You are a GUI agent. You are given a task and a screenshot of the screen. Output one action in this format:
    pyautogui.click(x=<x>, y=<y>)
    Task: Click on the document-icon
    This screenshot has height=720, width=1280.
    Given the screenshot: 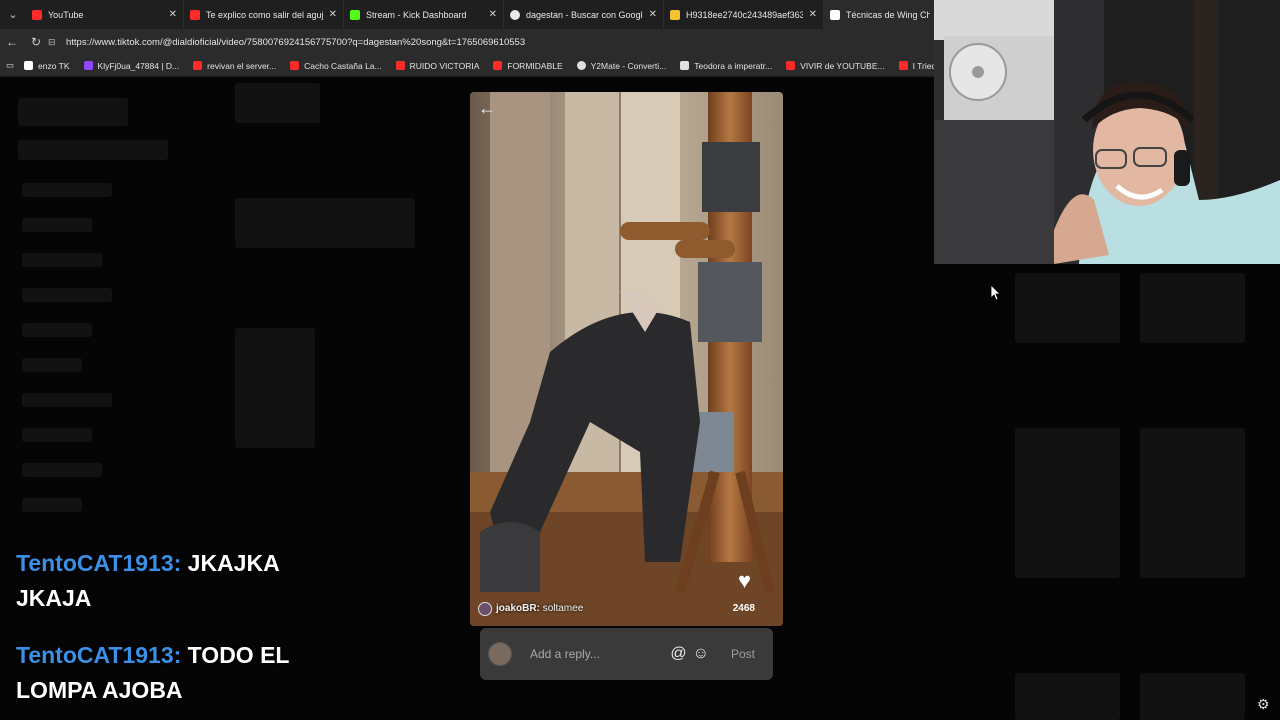 What is the action you would take?
    pyautogui.click(x=685, y=65)
    